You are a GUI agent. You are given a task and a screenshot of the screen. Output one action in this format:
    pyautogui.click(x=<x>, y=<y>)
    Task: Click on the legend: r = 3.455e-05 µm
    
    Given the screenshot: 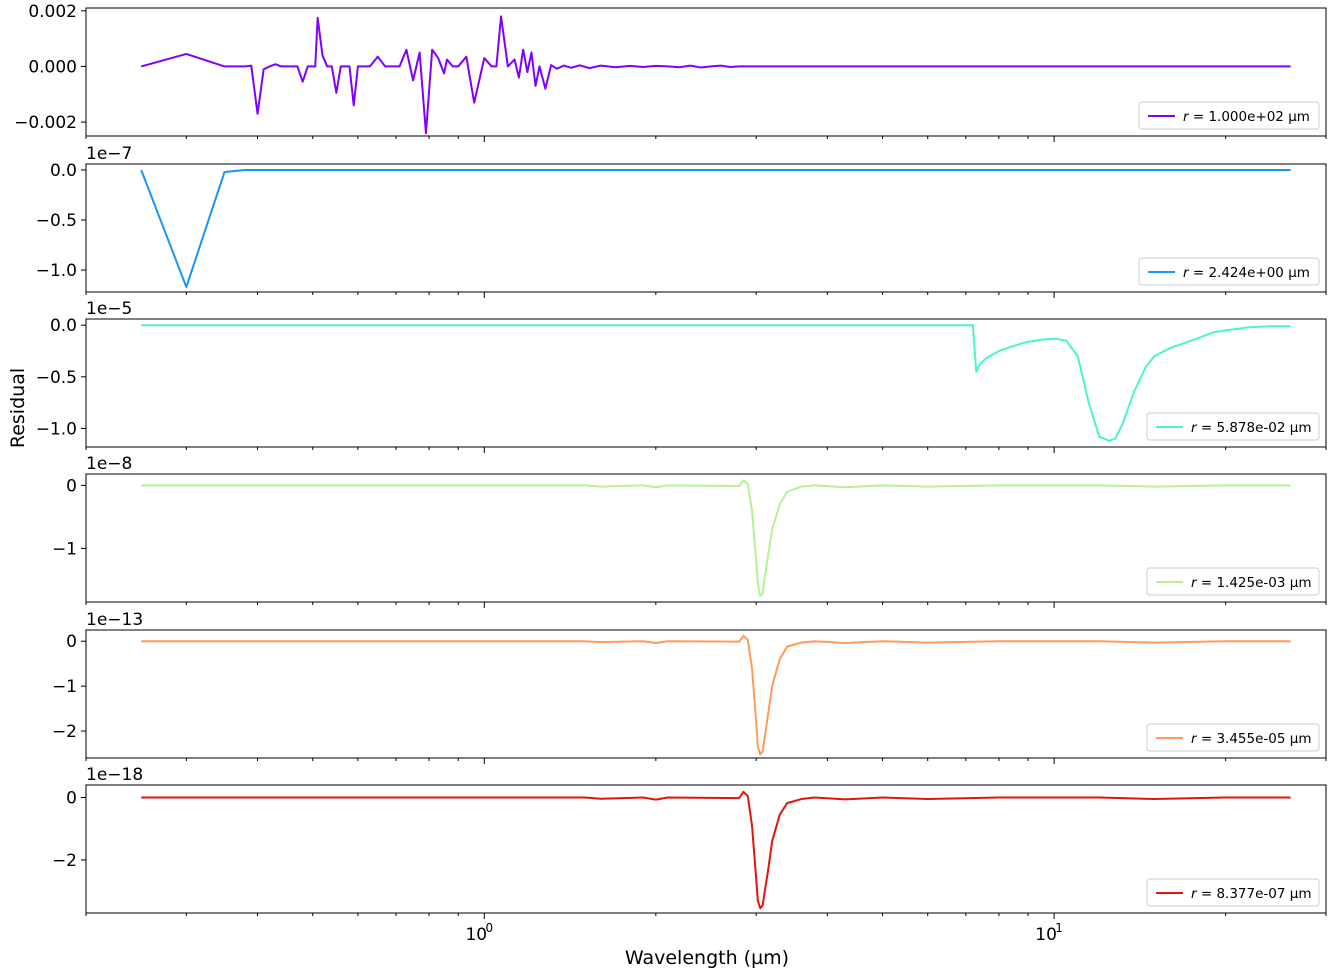 What is the action you would take?
    pyautogui.click(x=1233, y=737)
    